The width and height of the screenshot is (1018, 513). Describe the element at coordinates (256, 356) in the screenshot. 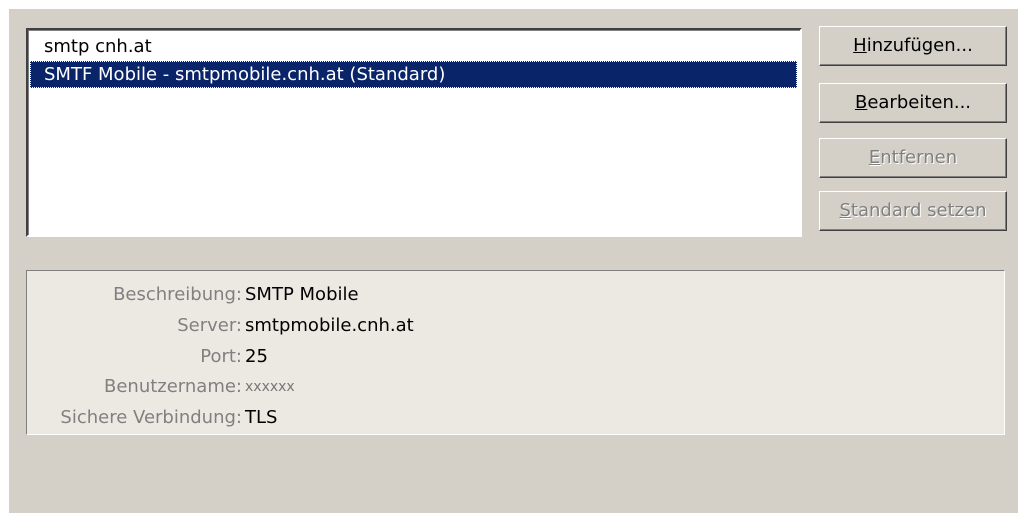

I see `port-value: 25` at that location.